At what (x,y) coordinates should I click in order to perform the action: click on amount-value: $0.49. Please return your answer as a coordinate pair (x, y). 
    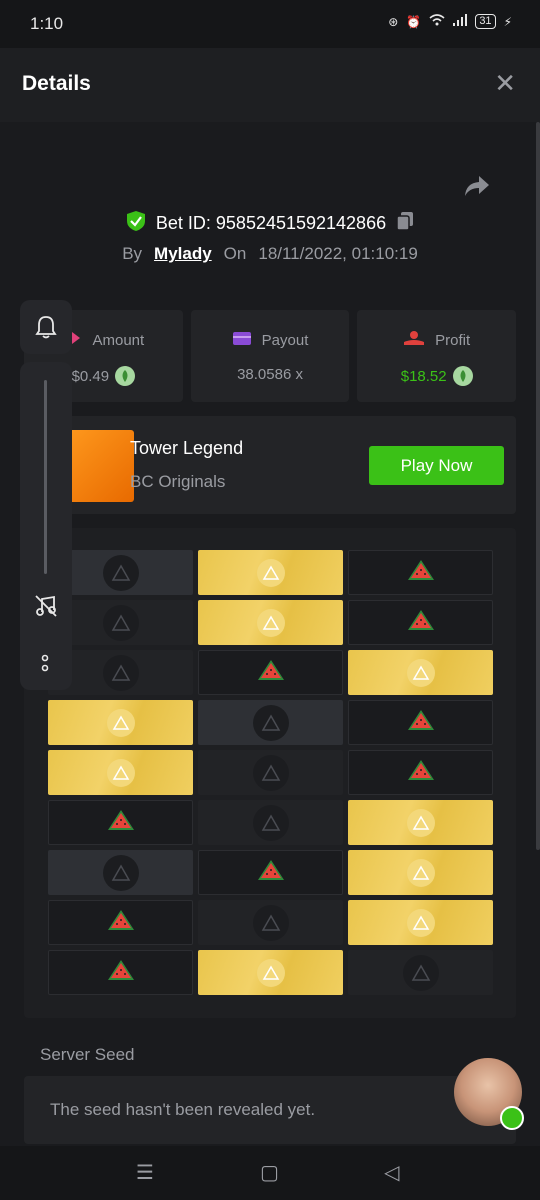
    Looking at the image, I should click on (90, 376).